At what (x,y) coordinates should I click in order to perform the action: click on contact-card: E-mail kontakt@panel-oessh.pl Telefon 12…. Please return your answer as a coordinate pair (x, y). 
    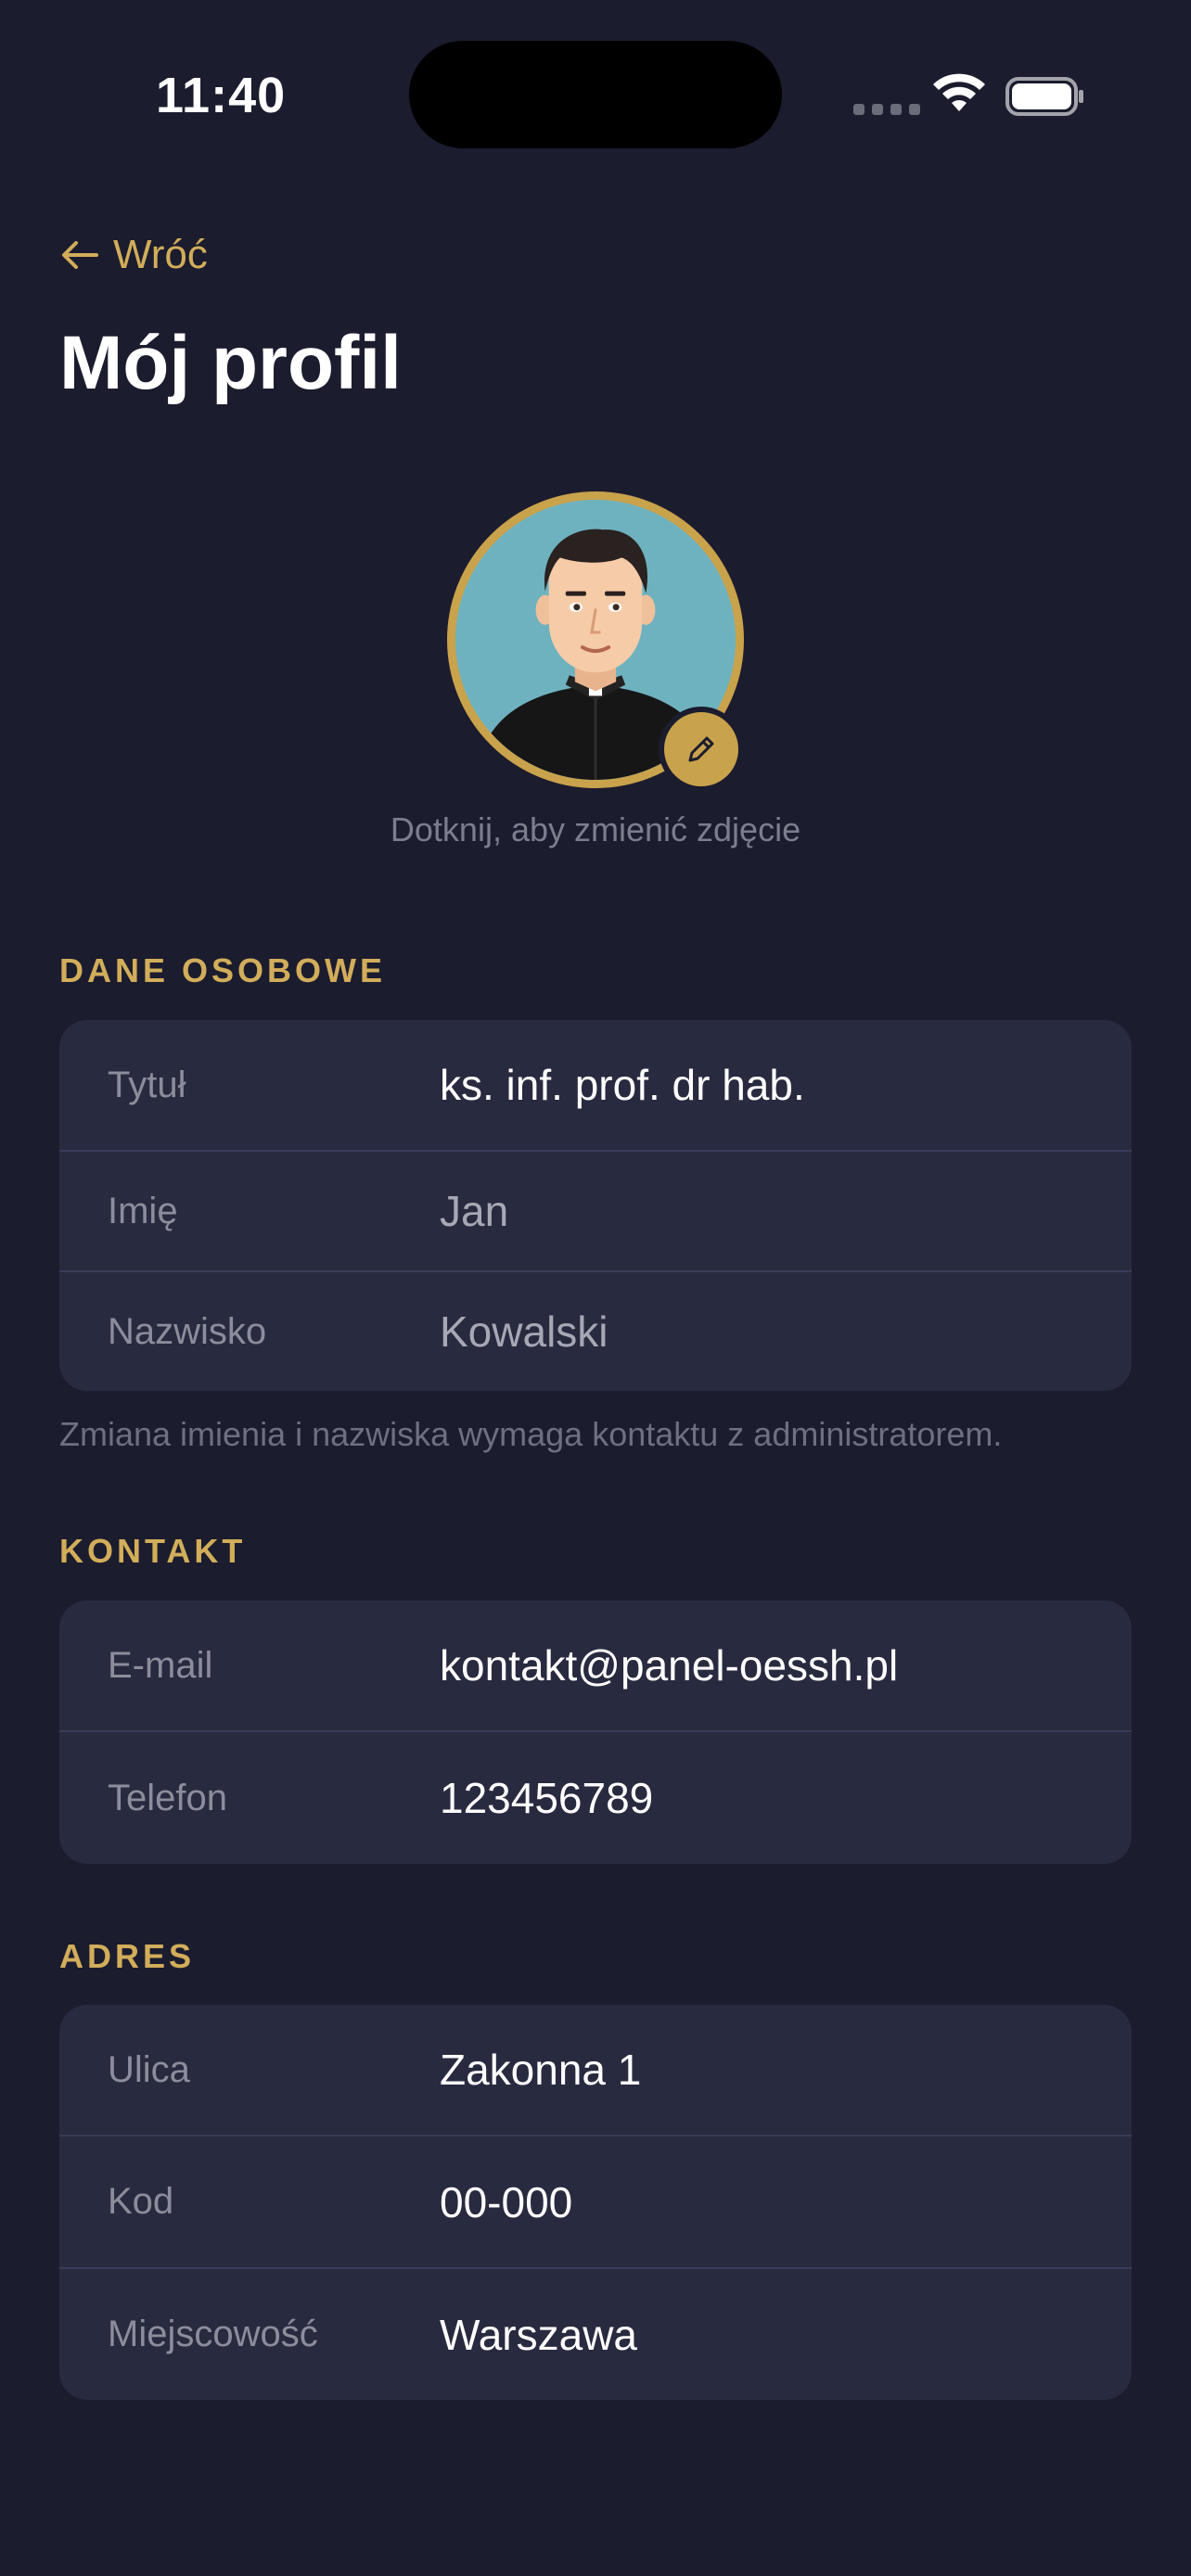
    Looking at the image, I should click on (595, 1732).